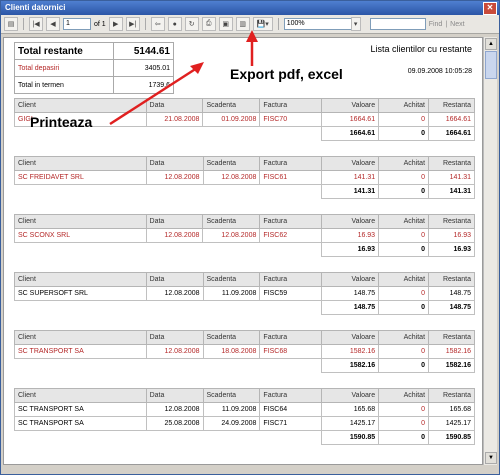 This screenshot has width=500, height=475. I want to click on group-total-row: 1590.85 0 1590.85, so click(245, 437).